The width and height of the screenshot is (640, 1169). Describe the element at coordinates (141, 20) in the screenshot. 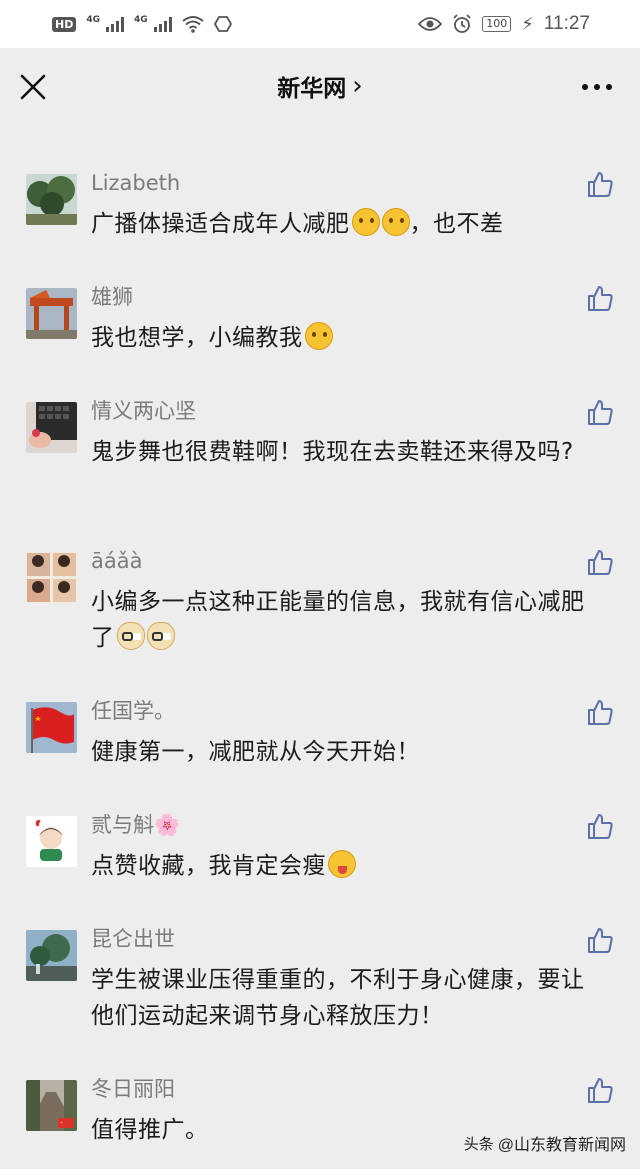

I see `network-label-2: 4G` at that location.